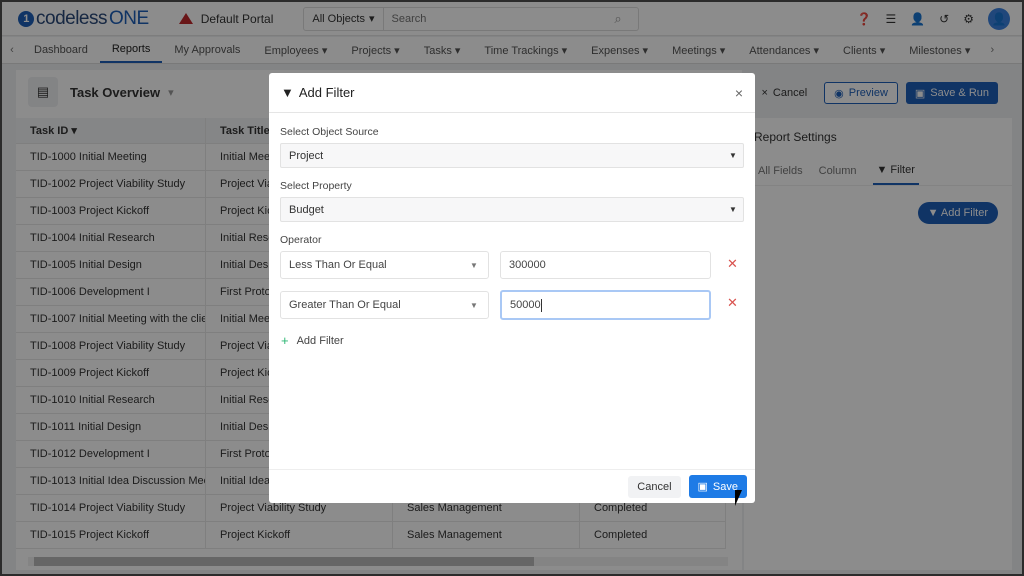 The image size is (1024, 576). I want to click on plus-icon: +, so click(285, 340).